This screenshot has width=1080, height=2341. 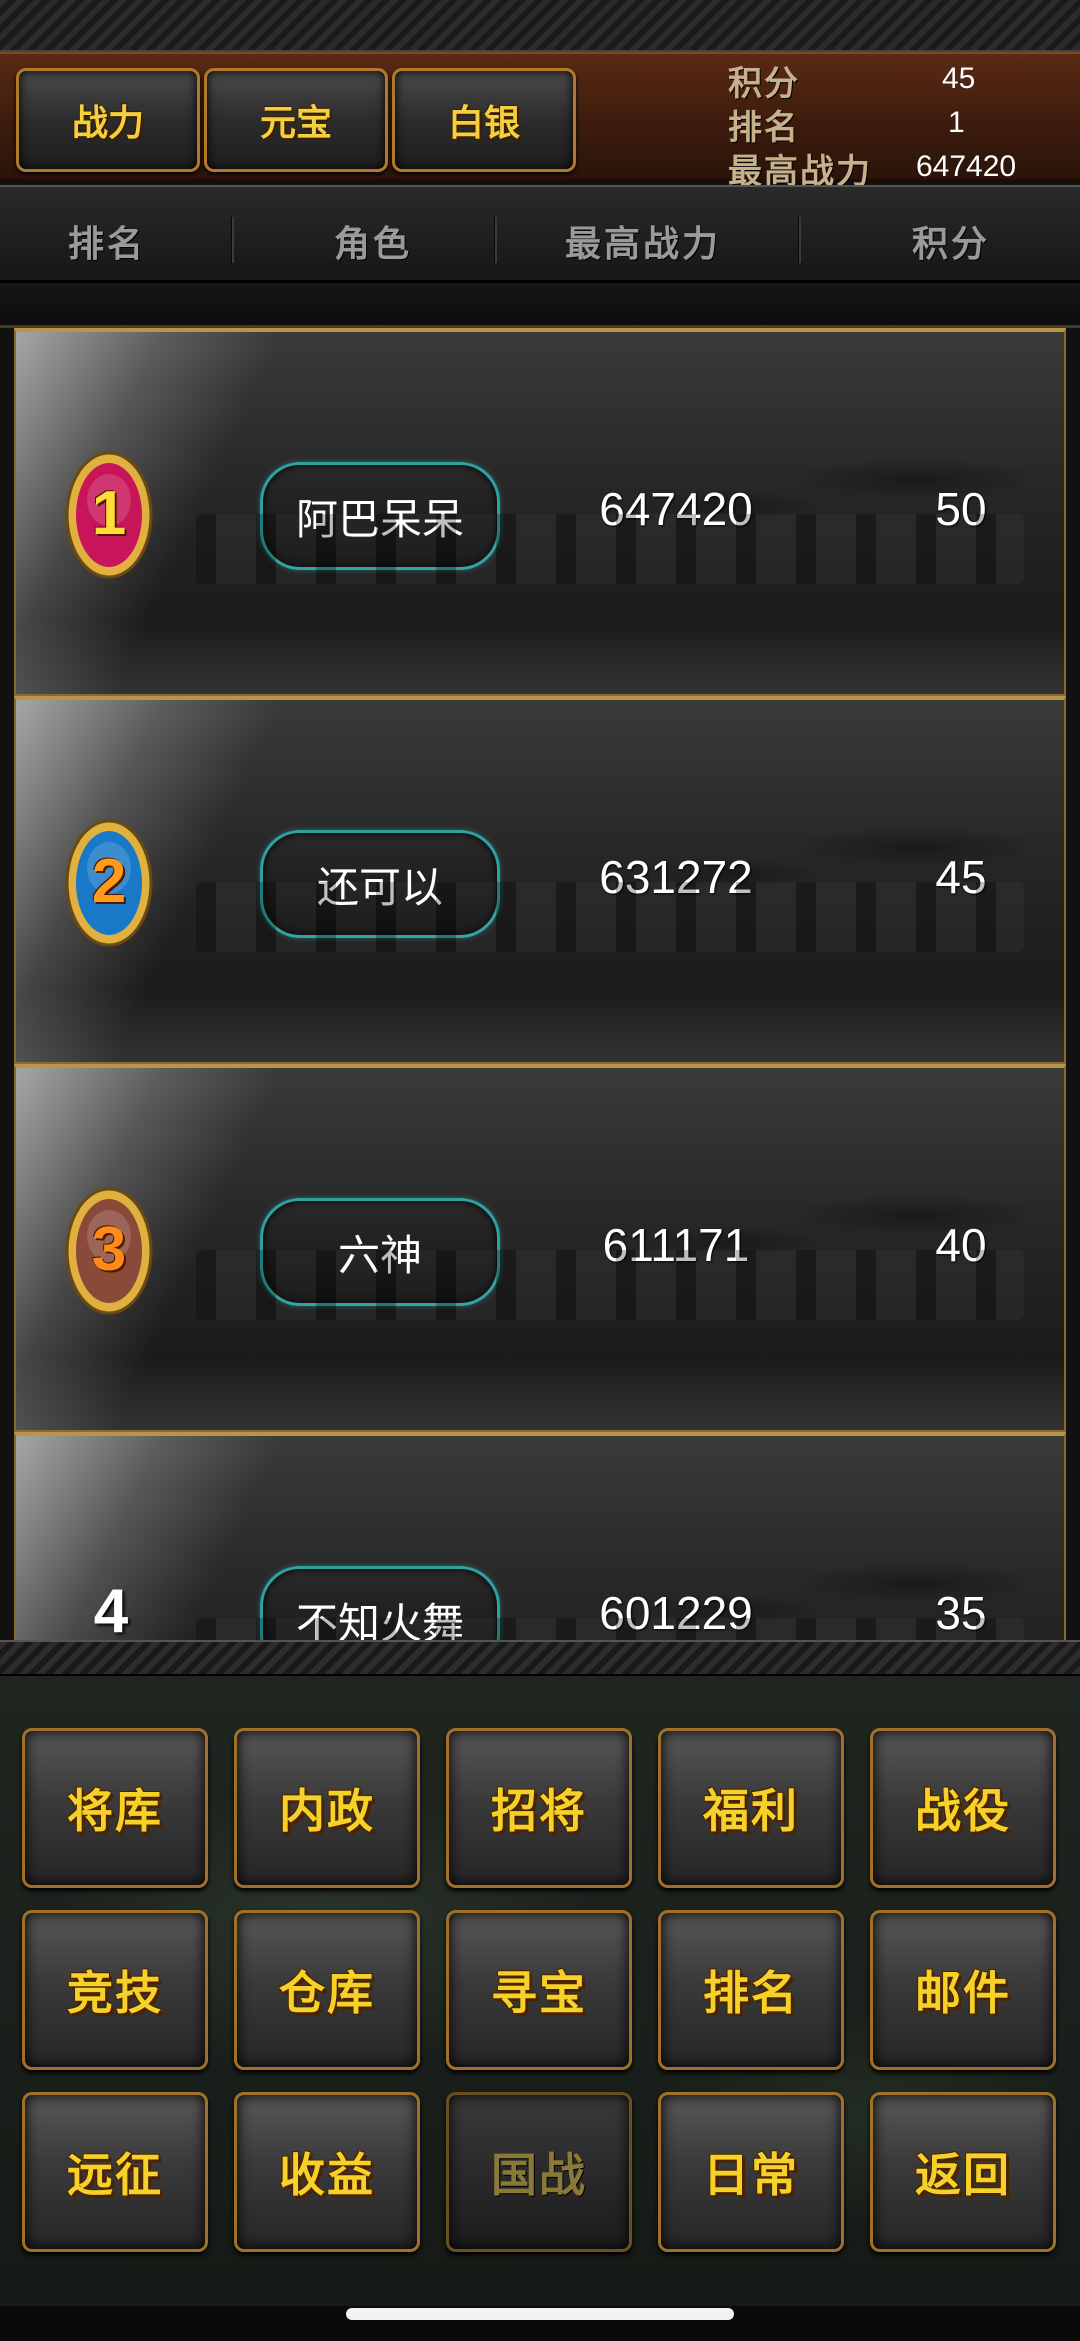 What do you see at coordinates (108, 120) in the screenshot?
I see `tab-combat-power: 战力` at bounding box center [108, 120].